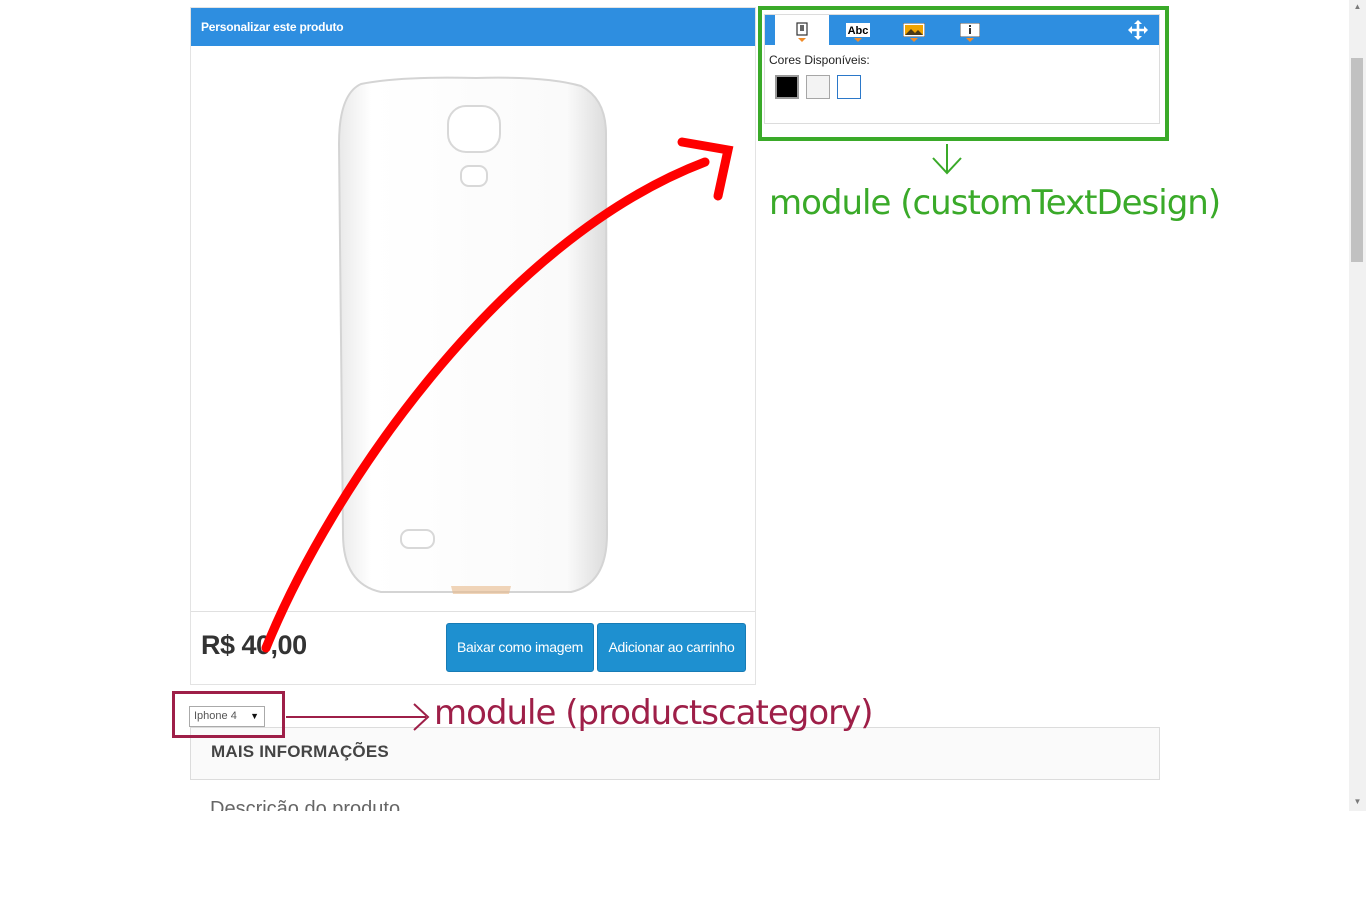 The height and width of the screenshot is (900, 1366). I want to click on scrollbar-thumb, so click(1357, 160).